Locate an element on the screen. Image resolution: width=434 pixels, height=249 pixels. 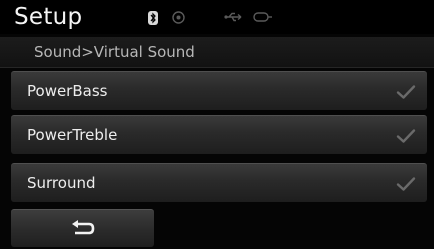
usb-icon is located at coordinates (233, 17).